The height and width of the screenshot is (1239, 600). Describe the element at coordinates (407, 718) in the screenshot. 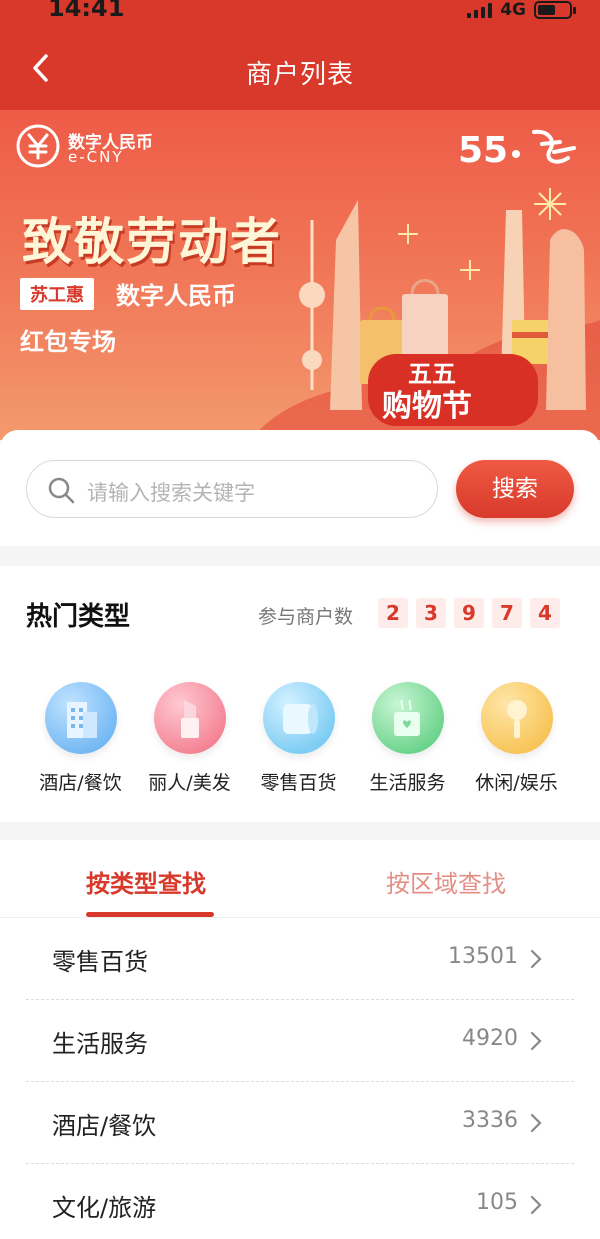

I see `coffee-cup-icon` at that location.